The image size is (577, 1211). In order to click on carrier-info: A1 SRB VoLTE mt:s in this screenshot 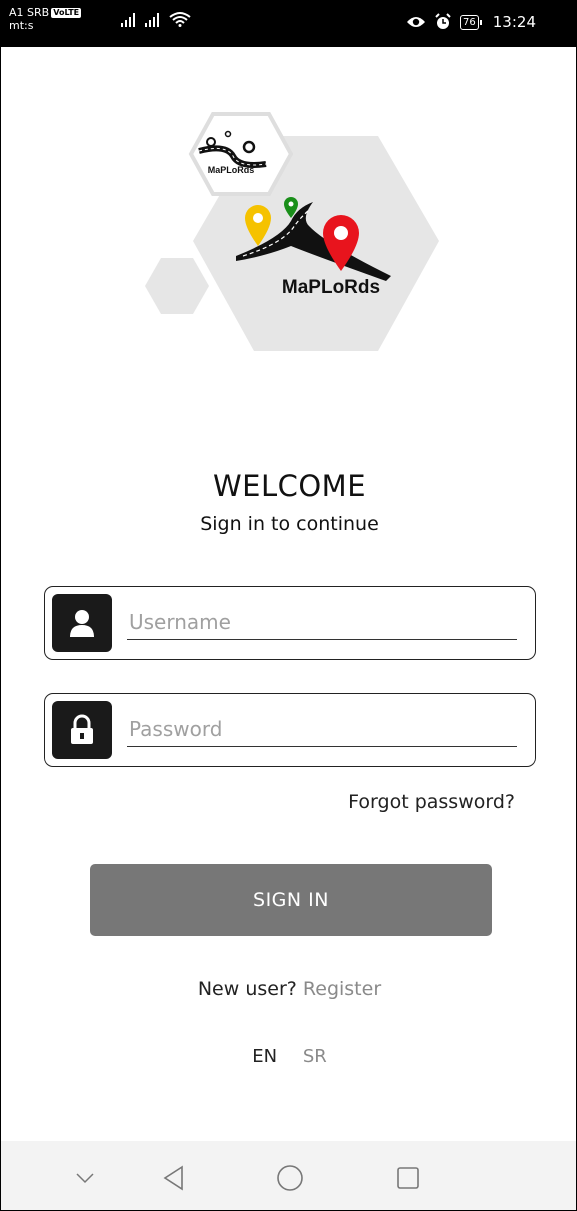, I will do `click(45, 19)`.